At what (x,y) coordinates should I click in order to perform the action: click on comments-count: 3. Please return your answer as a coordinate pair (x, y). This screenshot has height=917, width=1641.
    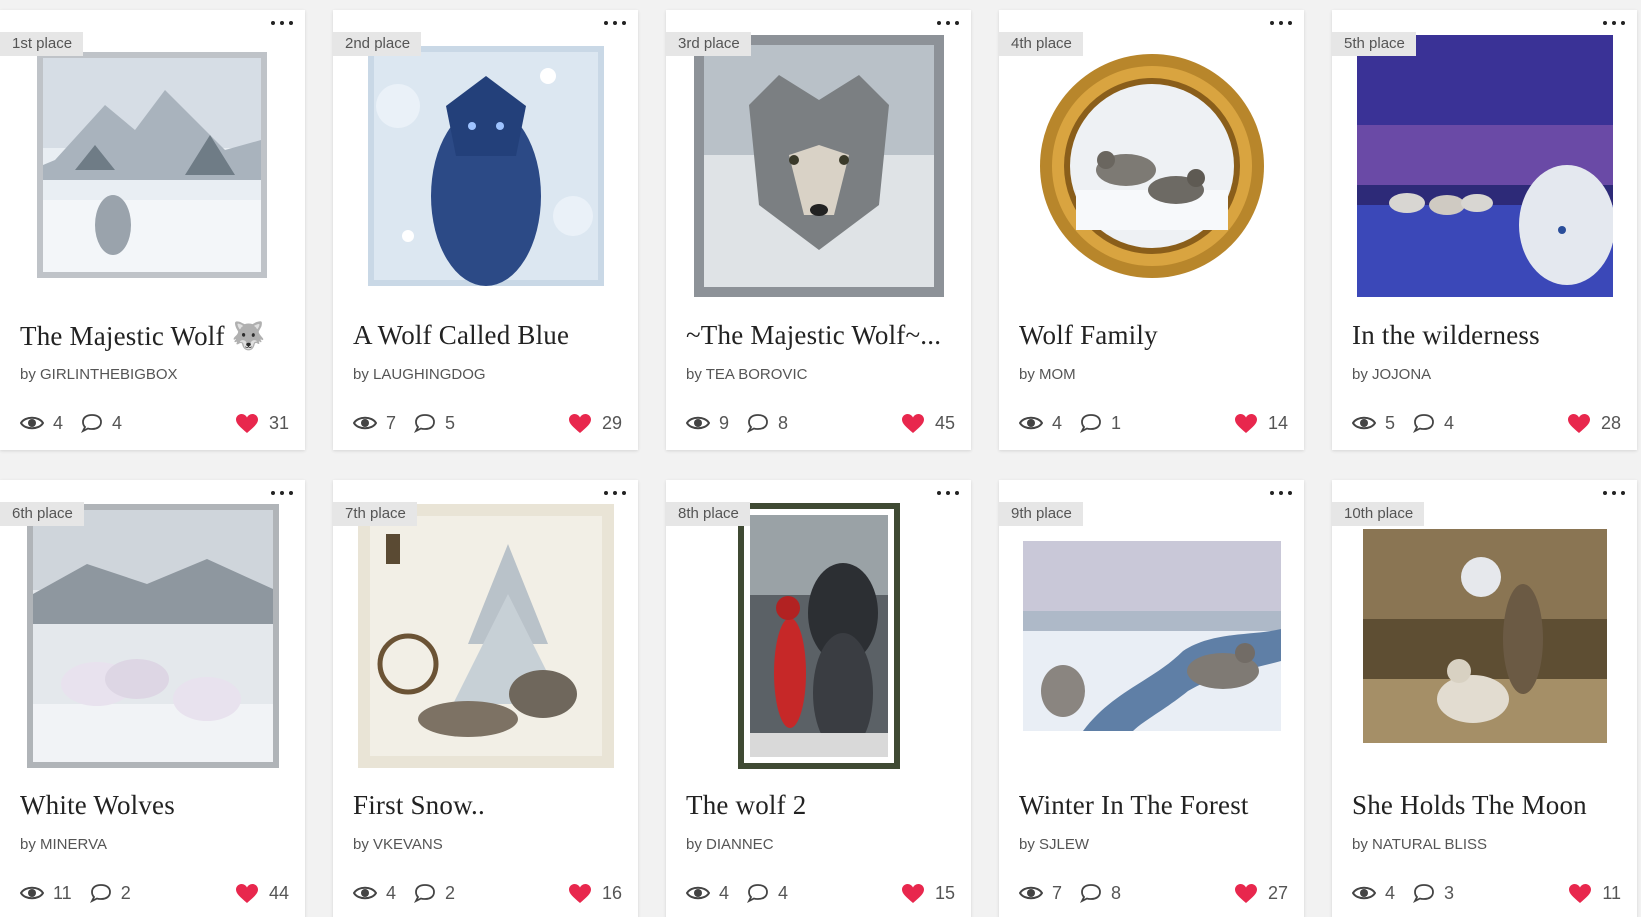
    Looking at the image, I should click on (1449, 892).